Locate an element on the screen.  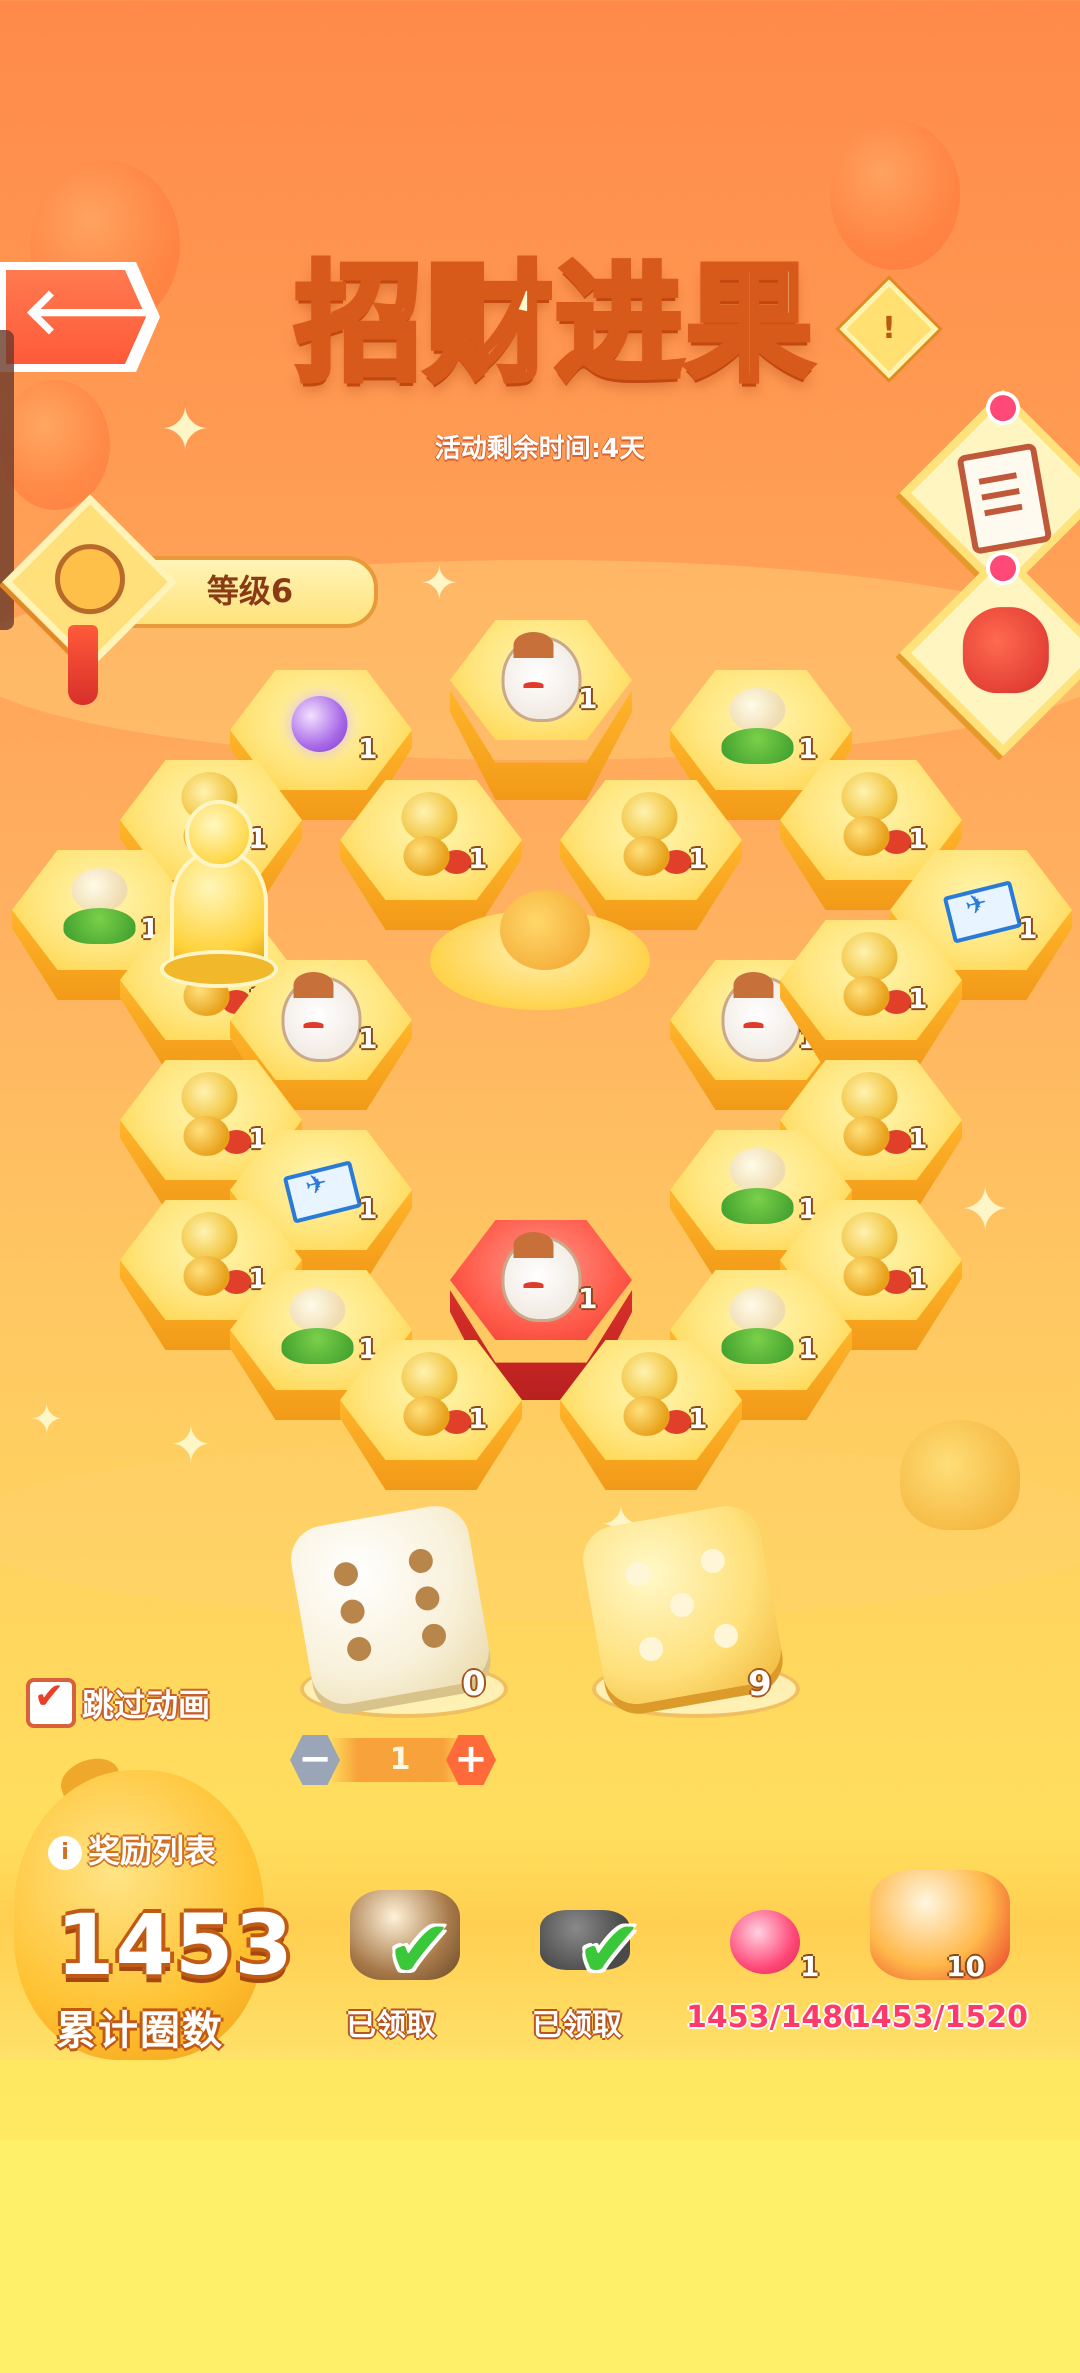
golden-die-count: 9 is located at coordinates (760, 1684).